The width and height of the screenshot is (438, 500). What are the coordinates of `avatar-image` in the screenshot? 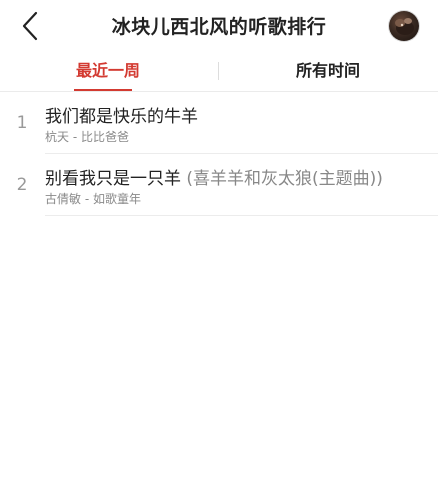 It's located at (404, 26).